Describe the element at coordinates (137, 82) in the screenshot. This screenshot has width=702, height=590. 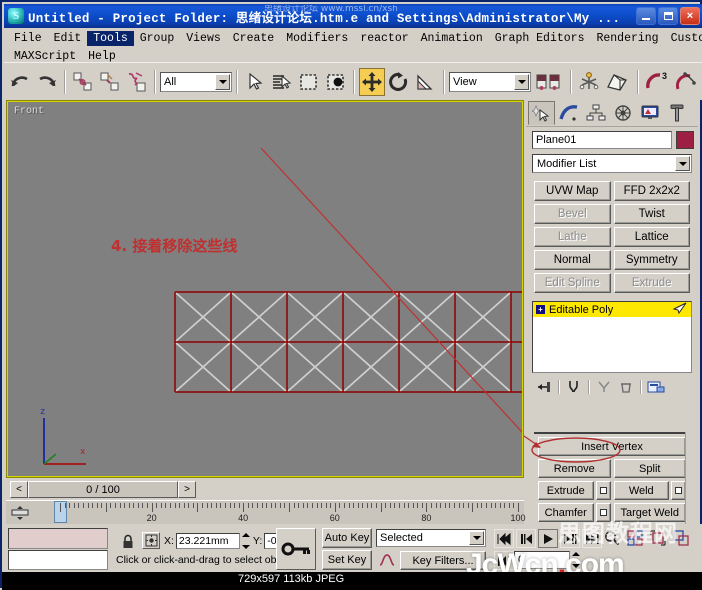
I see `bind-to-space-warp-icon` at that location.